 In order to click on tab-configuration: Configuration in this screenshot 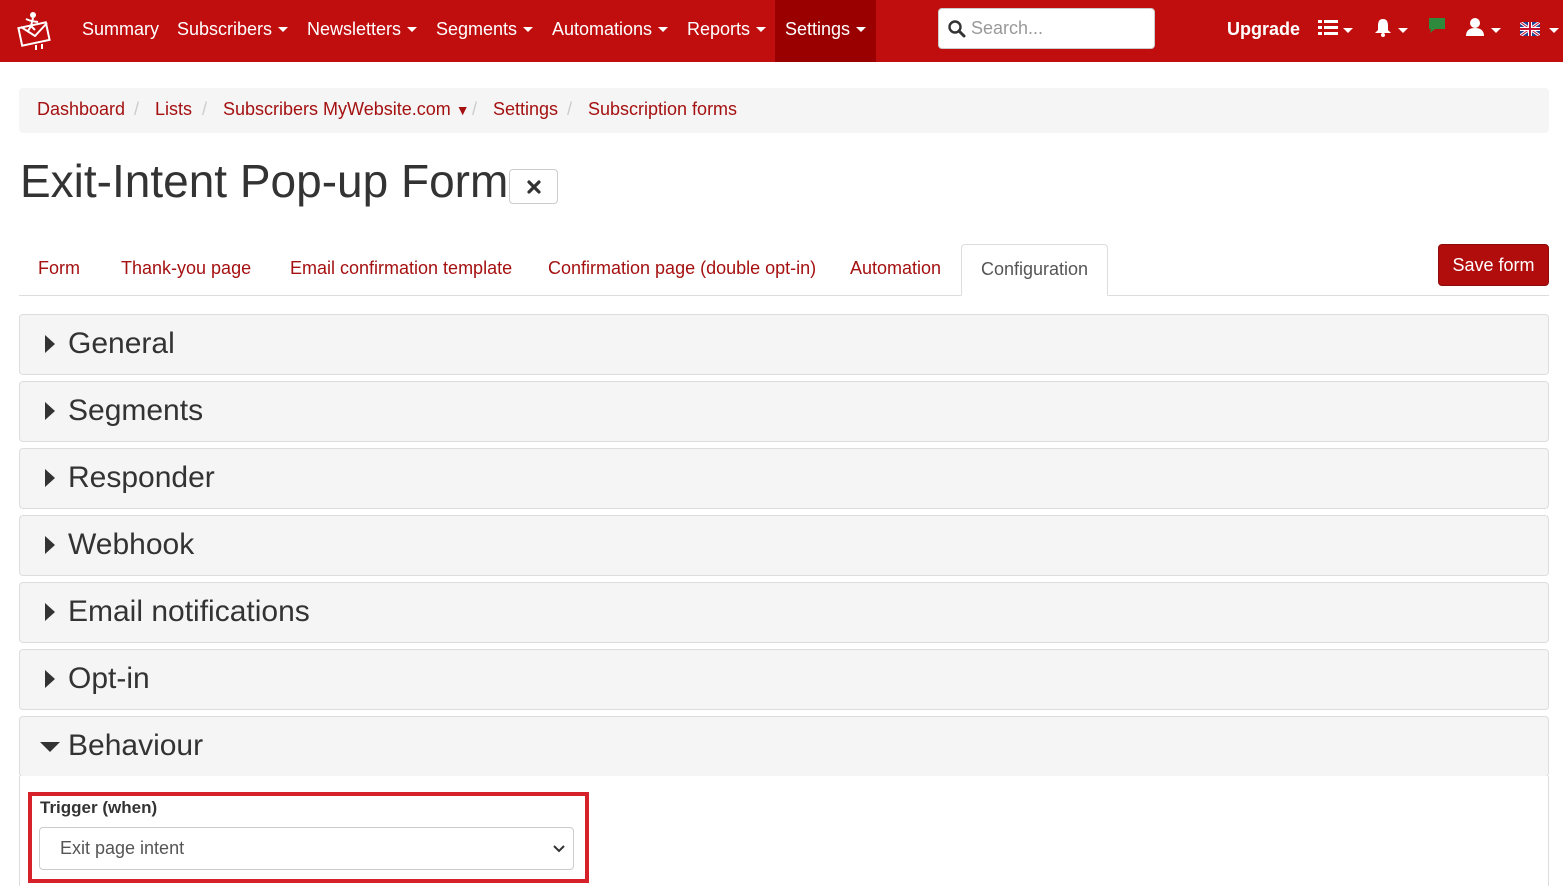, I will do `click(1035, 270)`.